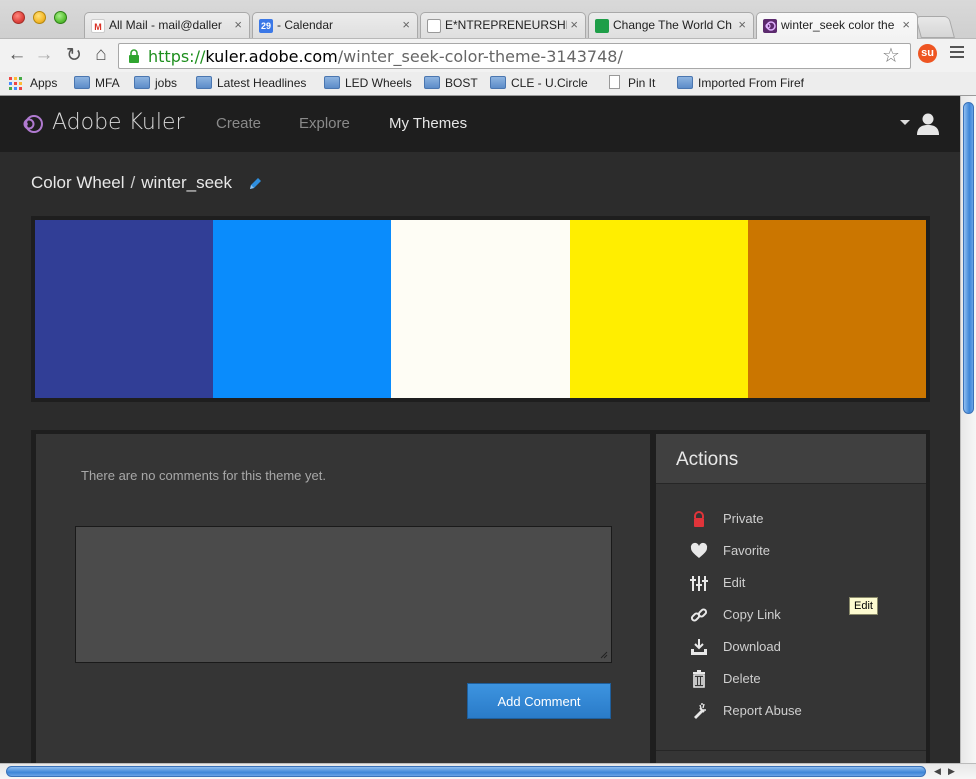  Describe the element at coordinates (428, 123) in the screenshot. I see `nav-my-themes: My Themes` at that location.